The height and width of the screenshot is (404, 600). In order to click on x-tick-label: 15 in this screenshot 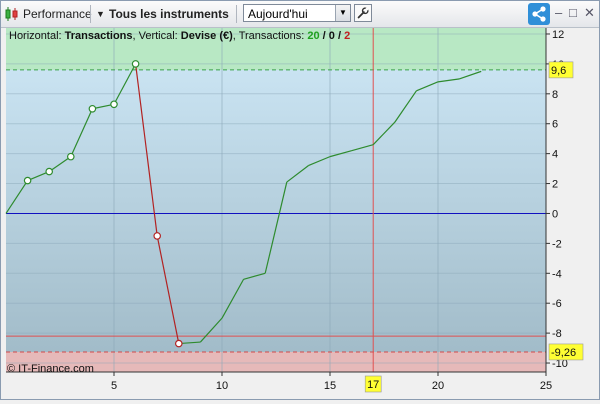, I will do `click(330, 386)`.